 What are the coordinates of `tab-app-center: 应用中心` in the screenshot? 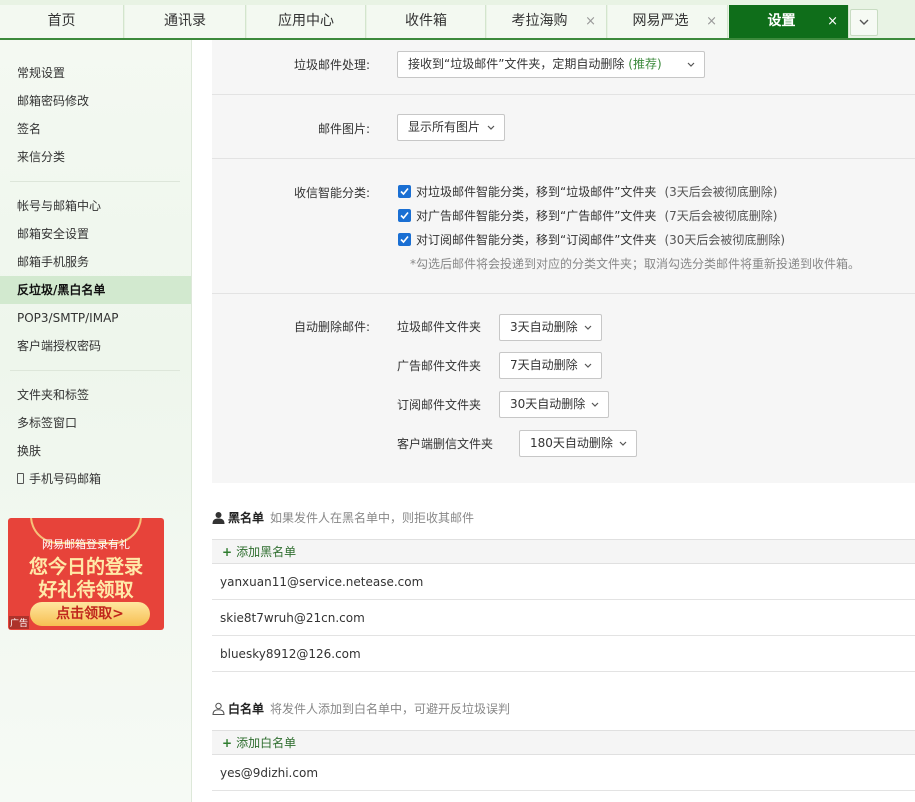 It's located at (306, 21).